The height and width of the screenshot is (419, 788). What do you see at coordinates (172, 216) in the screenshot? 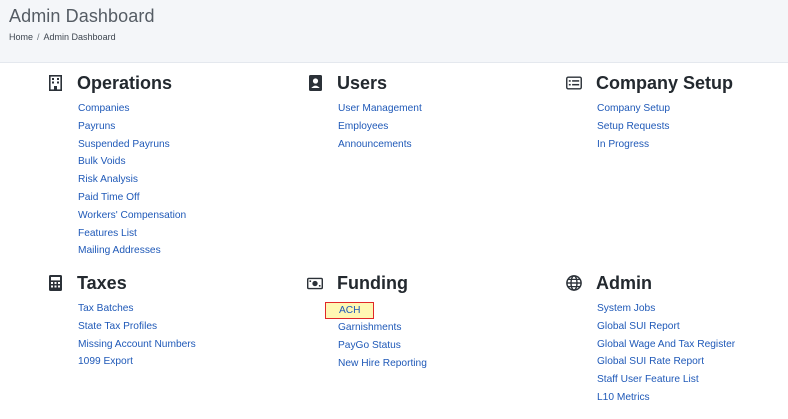
I see `link-workers-compensation: Workers' Compensation` at bounding box center [172, 216].